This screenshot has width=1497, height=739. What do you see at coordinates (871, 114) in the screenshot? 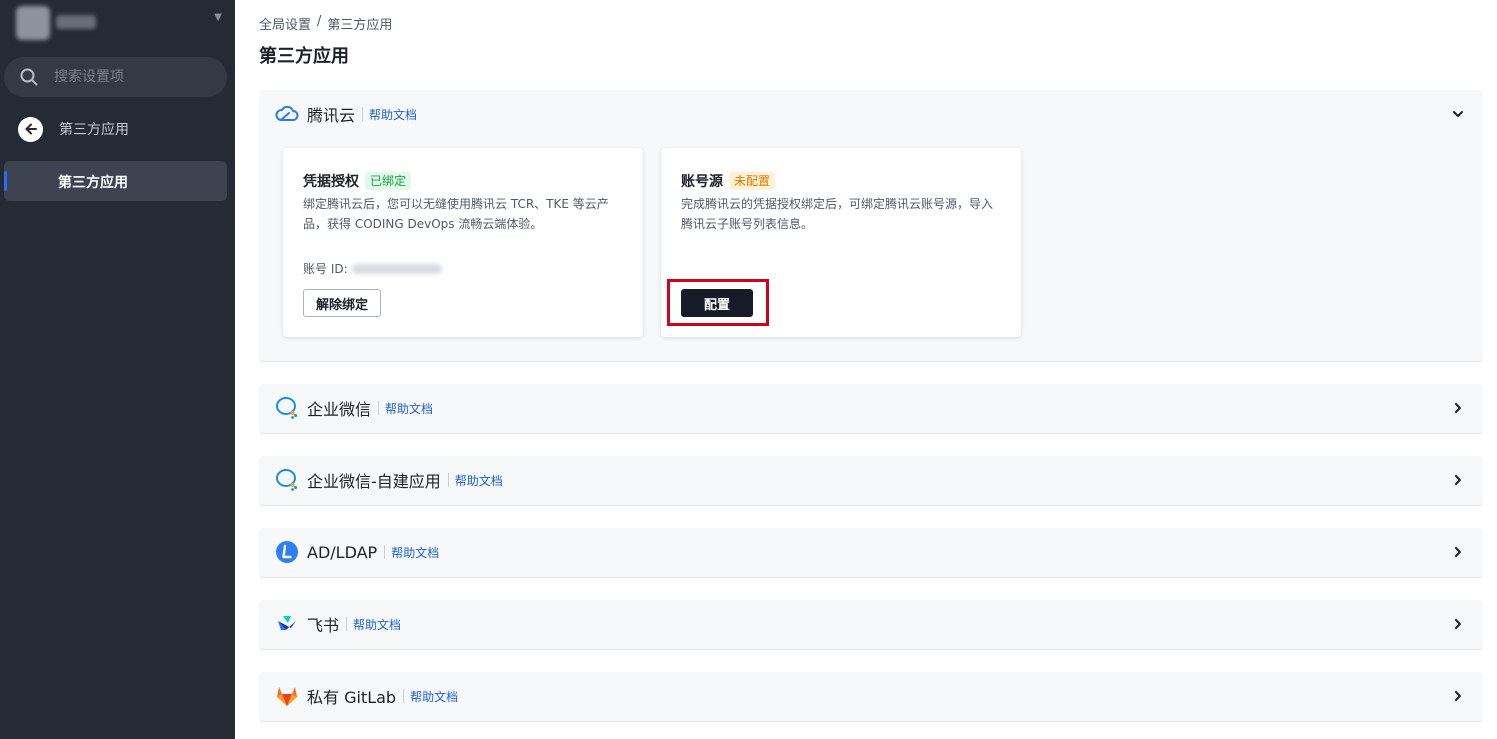
I see `section-header: 腾讯云 帮助文档` at bounding box center [871, 114].